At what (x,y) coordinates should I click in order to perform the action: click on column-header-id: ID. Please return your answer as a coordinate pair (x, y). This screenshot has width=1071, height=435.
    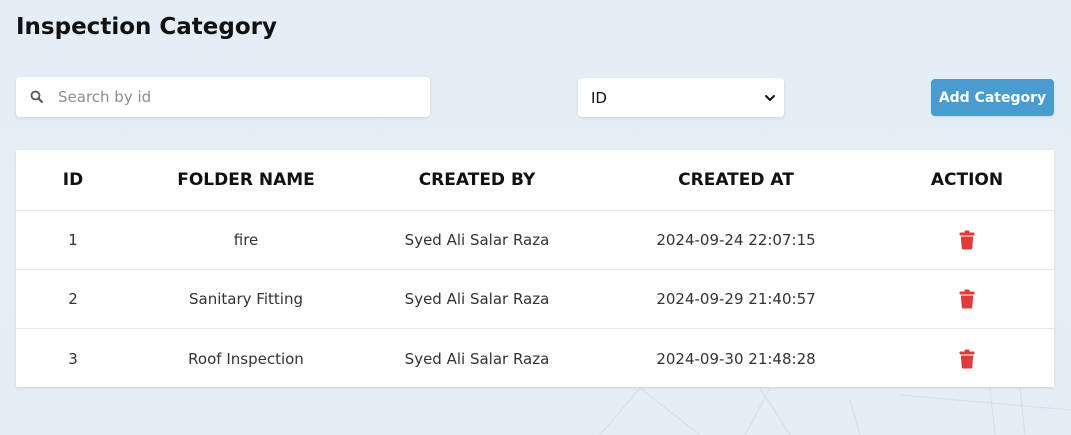
    Looking at the image, I should click on (73, 180).